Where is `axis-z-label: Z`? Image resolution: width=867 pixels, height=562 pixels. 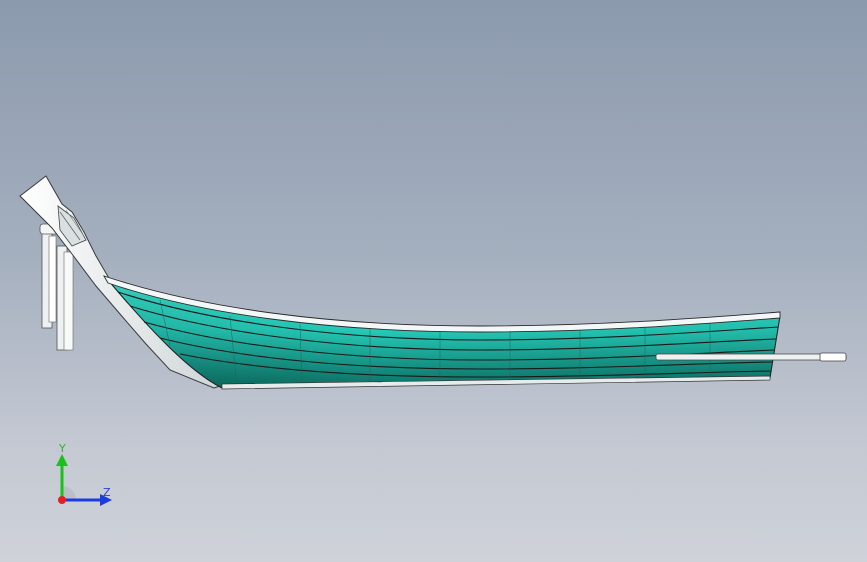 axis-z-label: Z is located at coordinates (107, 492).